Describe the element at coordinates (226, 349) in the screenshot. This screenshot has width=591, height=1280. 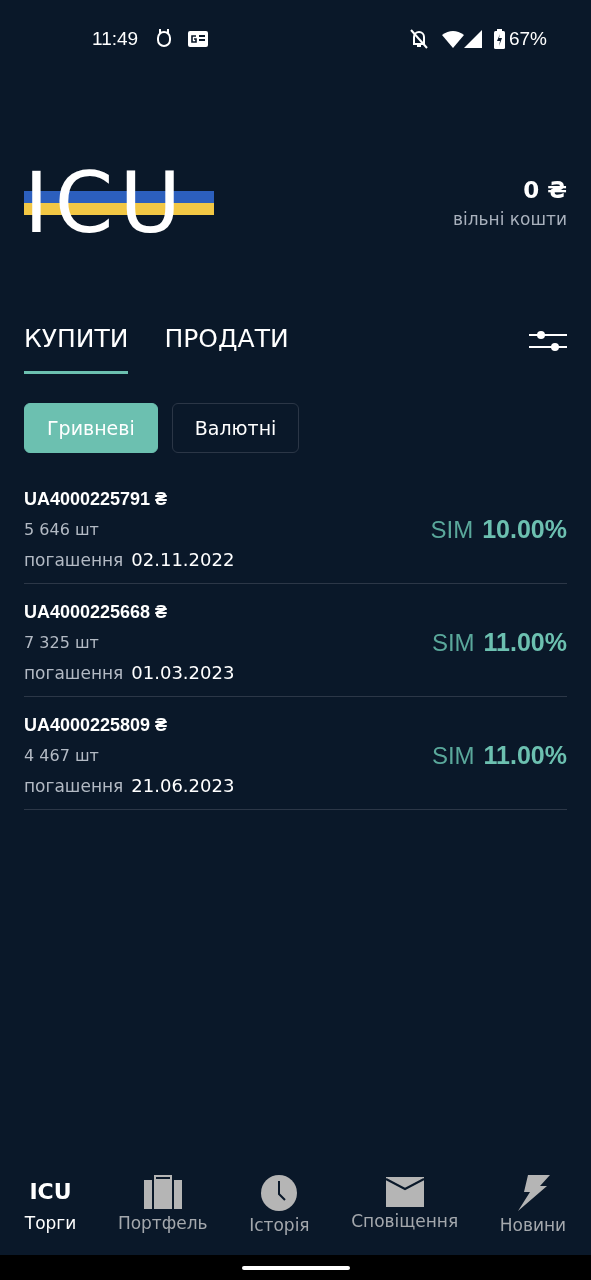
I see `tab: ПРОДАТИ` at that location.